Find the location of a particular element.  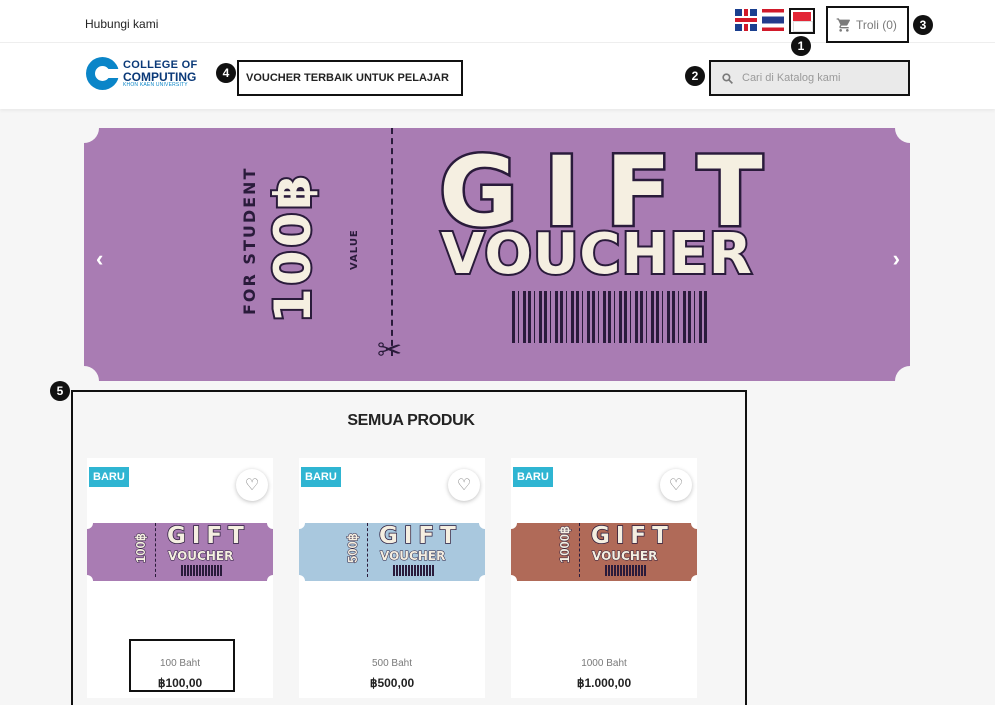

logo-line-1: COLLEGE OF is located at coordinates (160, 64).